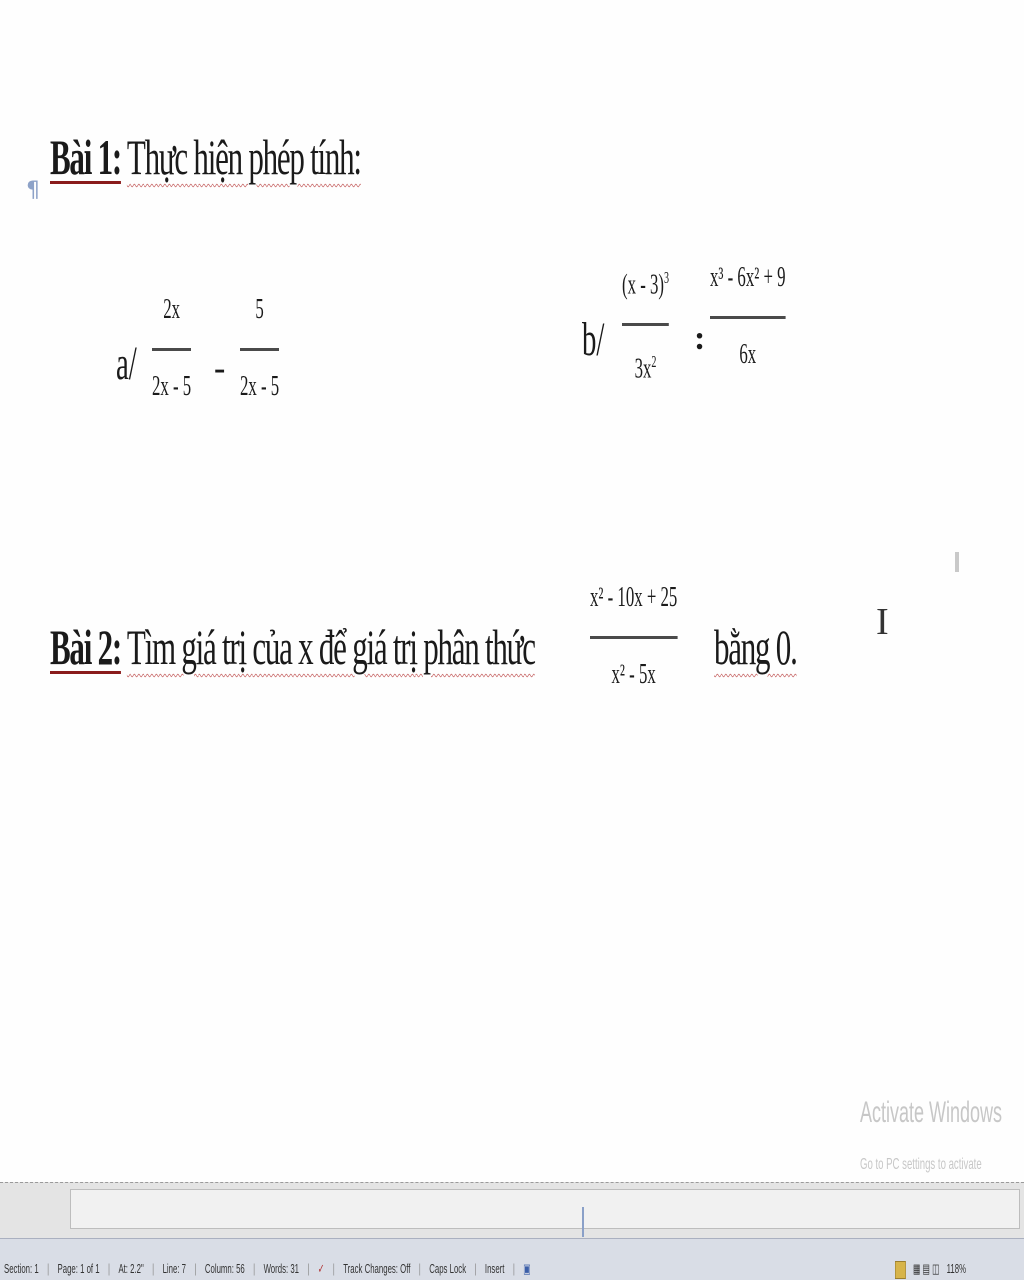 This screenshot has width=1024, height=1280. I want to click on status-column: Column: 56, so click(225, 1269).